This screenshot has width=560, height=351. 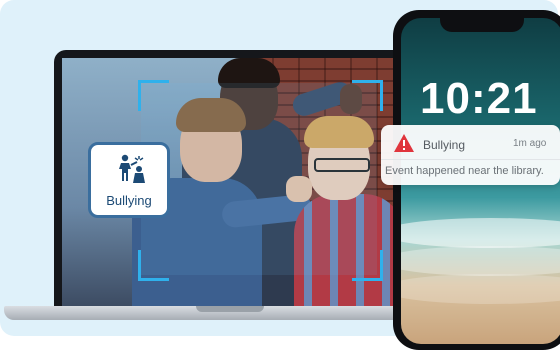 What do you see at coordinates (132, 168) in the screenshot?
I see `bullying-person-icon` at bounding box center [132, 168].